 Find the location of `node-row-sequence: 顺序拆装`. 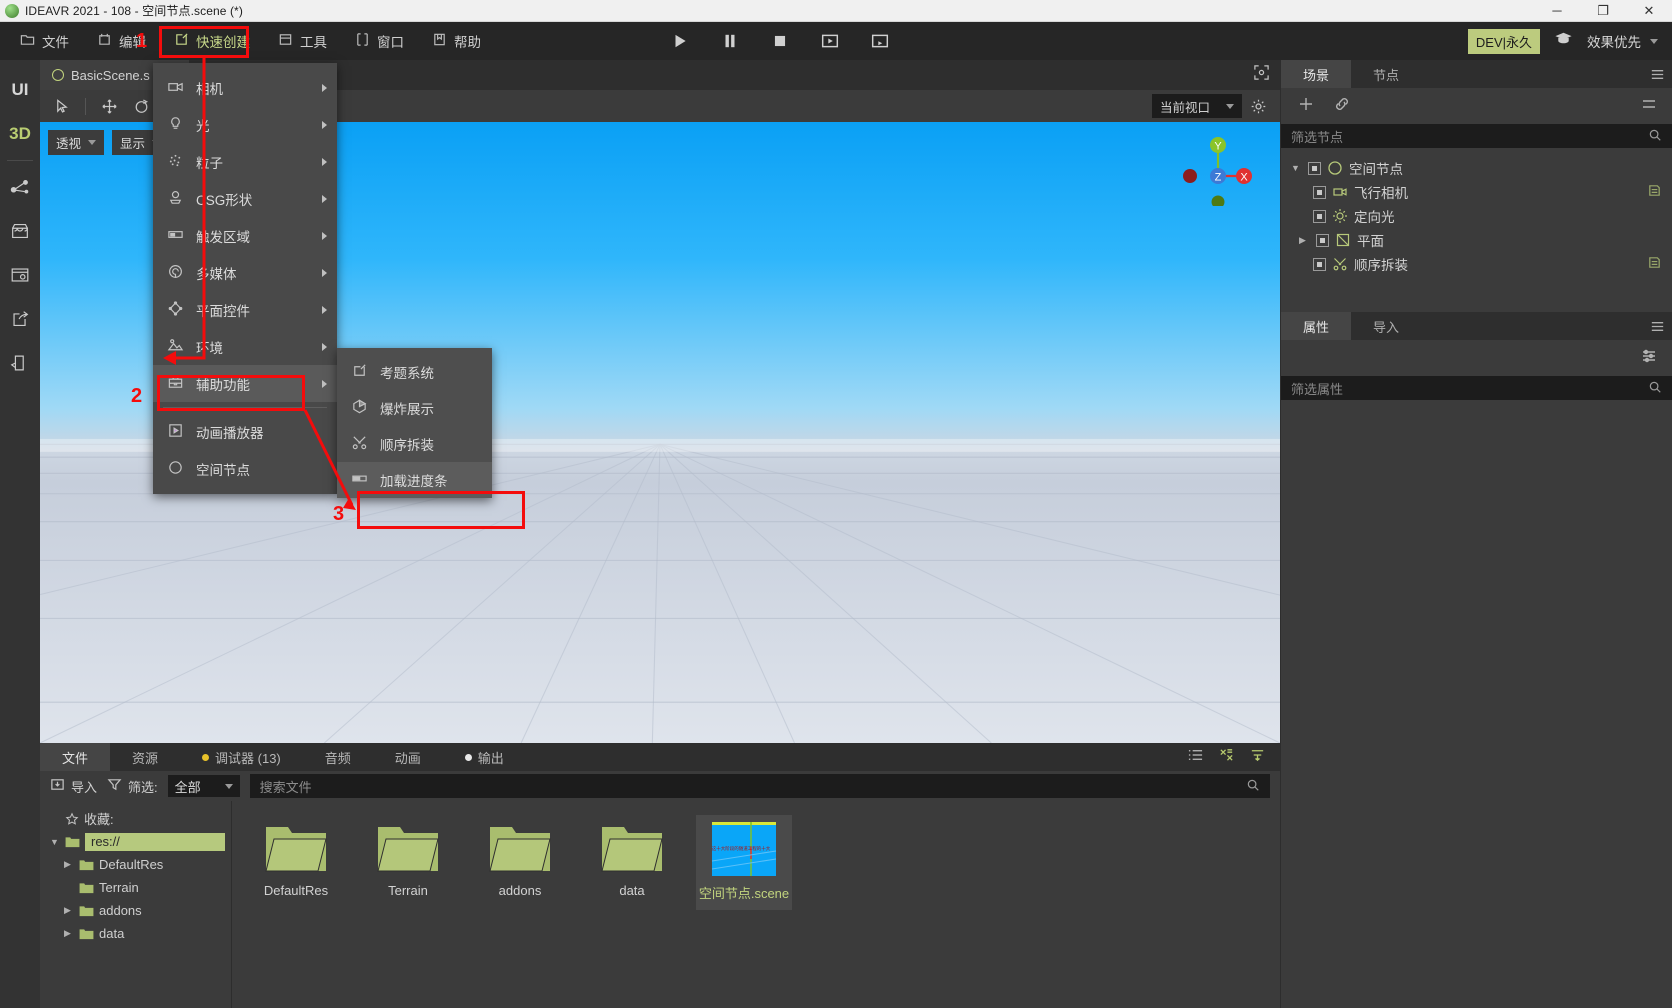

node-row-sequence: 顺序拆装 is located at coordinates (1476, 264).